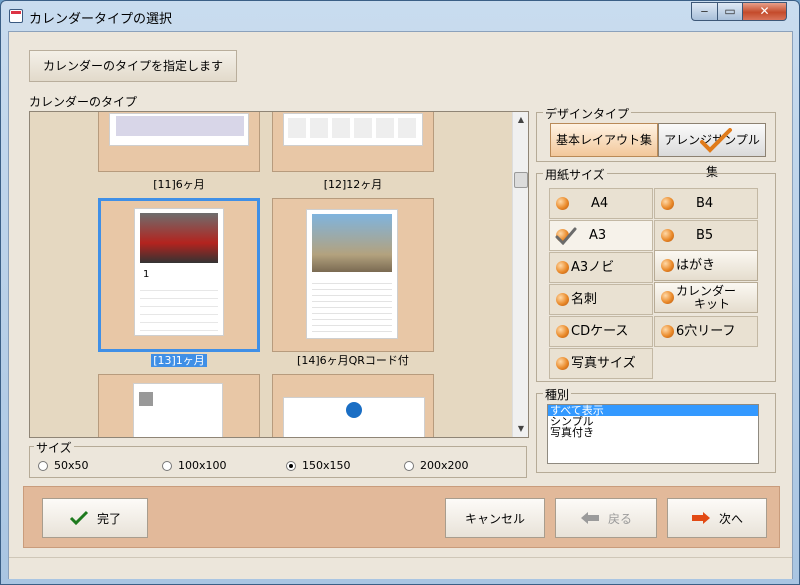 This screenshot has width=800, height=585. I want to click on maximize-button: ▭, so click(730, 11).